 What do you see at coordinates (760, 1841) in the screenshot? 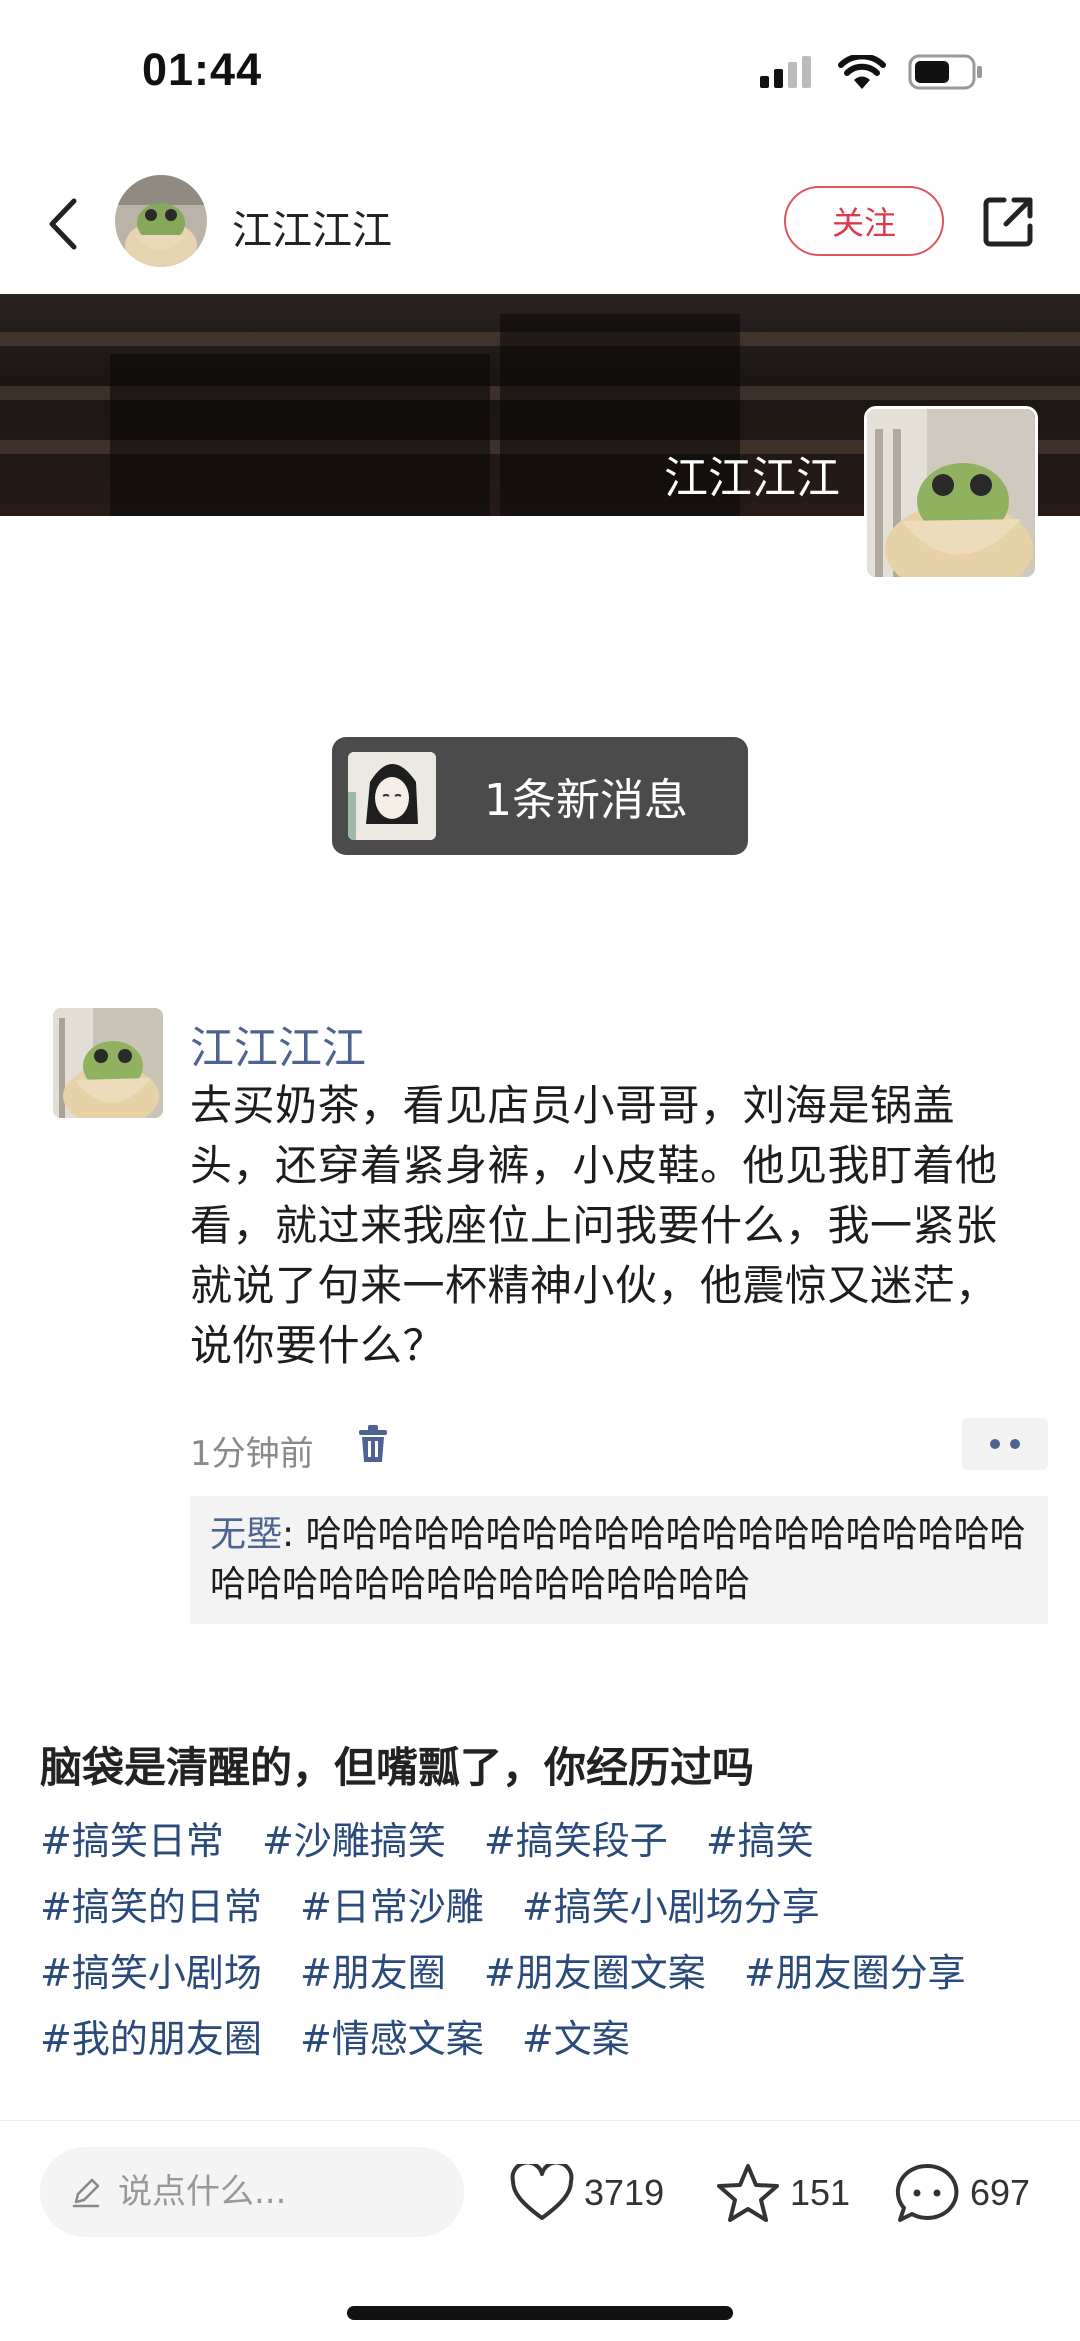
I see `tag-link: #搞笑` at bounding box center [760, 1841].